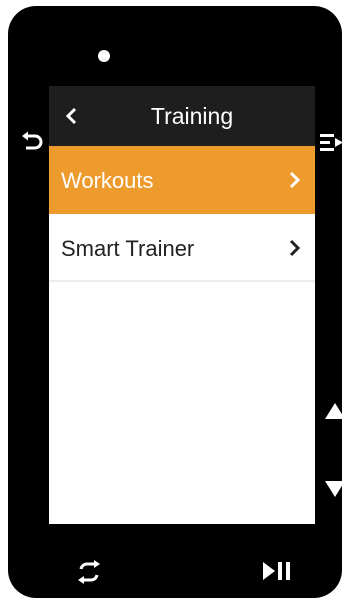 This screenshot has width=348, height=602. Describe the element at coordinates (128, 248) in the screenshot. I see `menu-item-label: Smart Trainer` at that location.